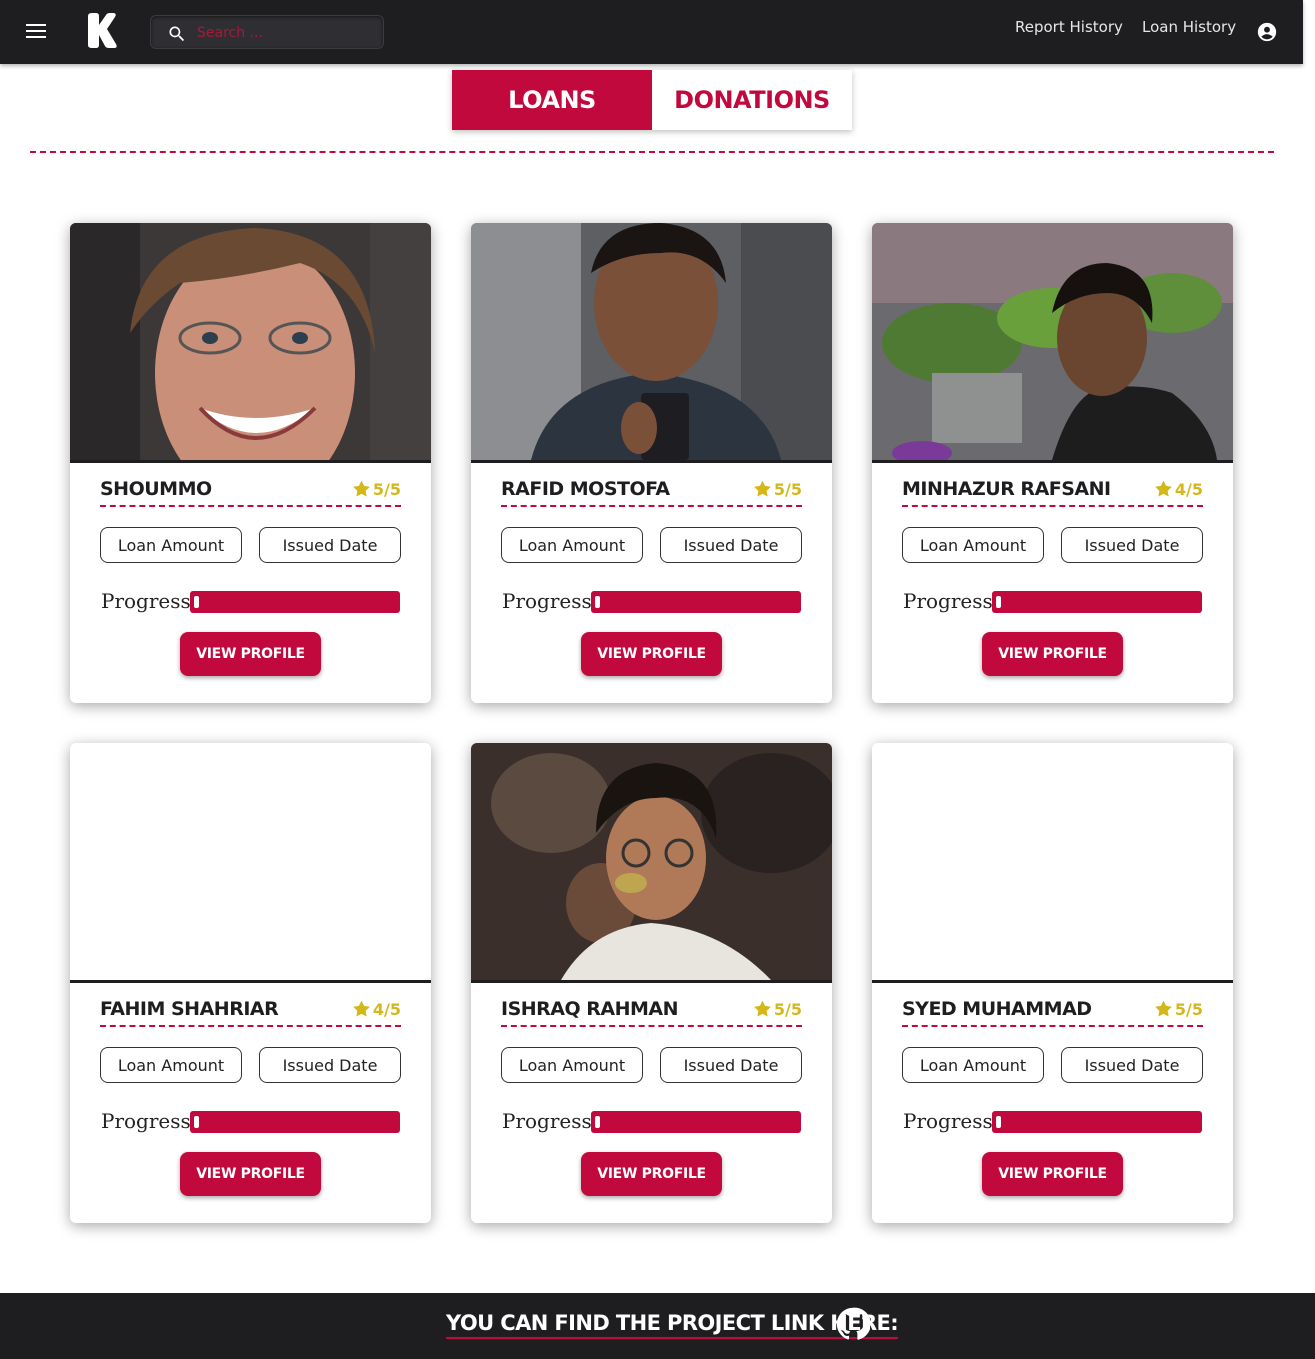 The height and width of the screenshot is (1359, 1315). I want to click on navbar: Report History Loan History, so click(651, 32).